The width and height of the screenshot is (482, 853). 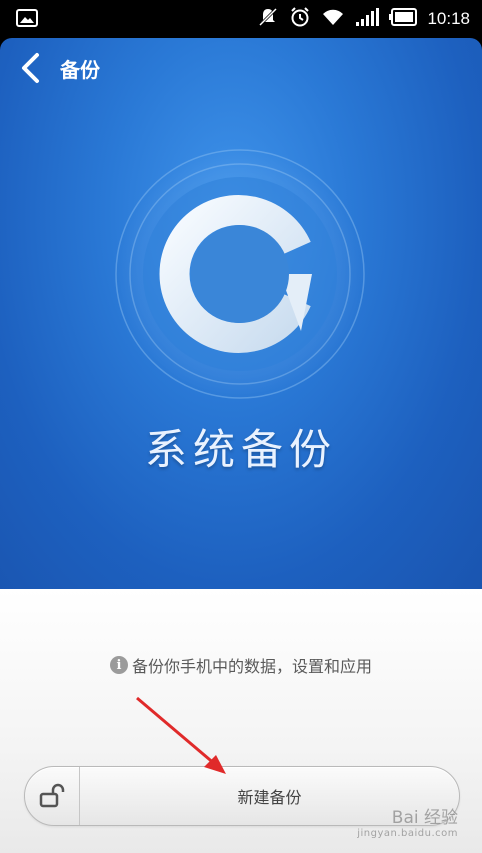 What do you see at coordinates (241, 68) in the screenshot?
I see `top-bar: 备份` at bounding box center [241, 68].